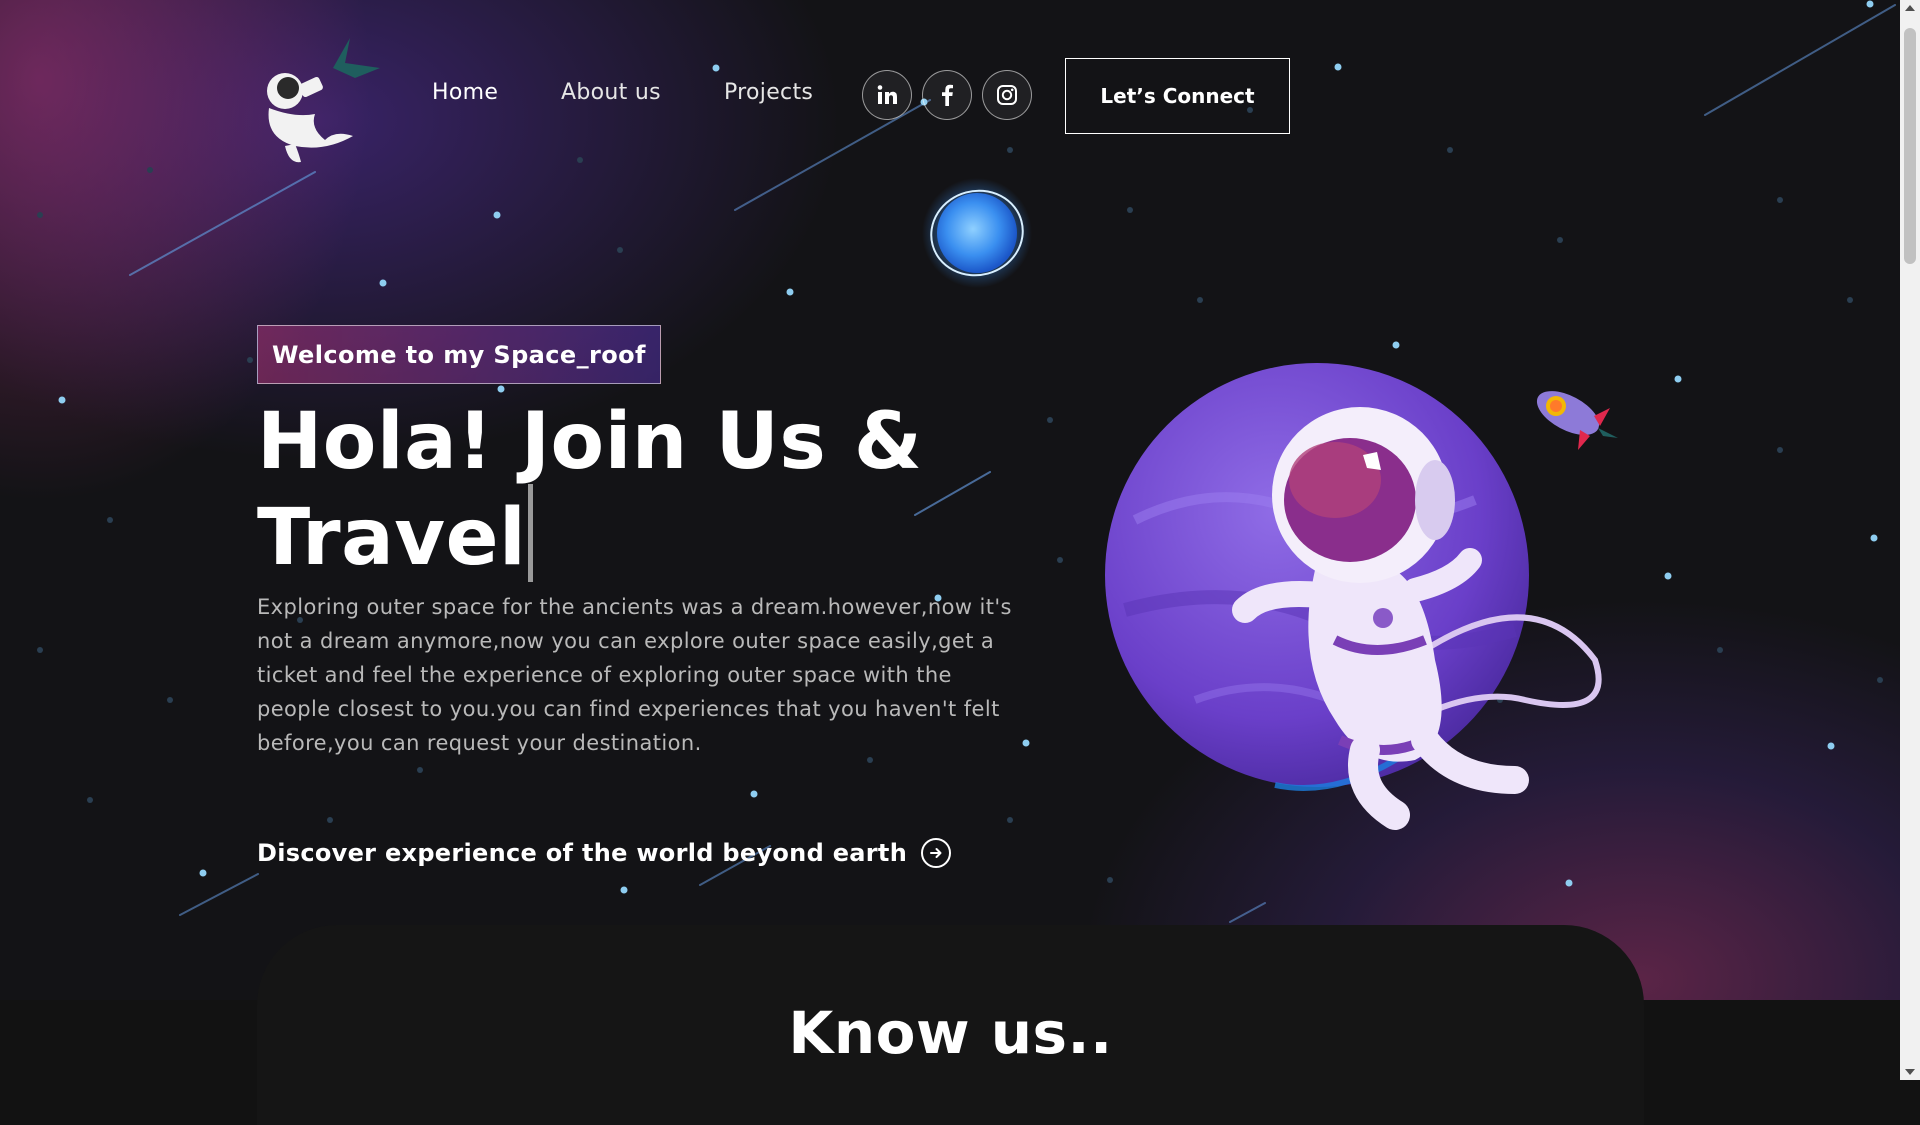  I want to click on scroll-up-arrow-icon, so click(1910, 8).